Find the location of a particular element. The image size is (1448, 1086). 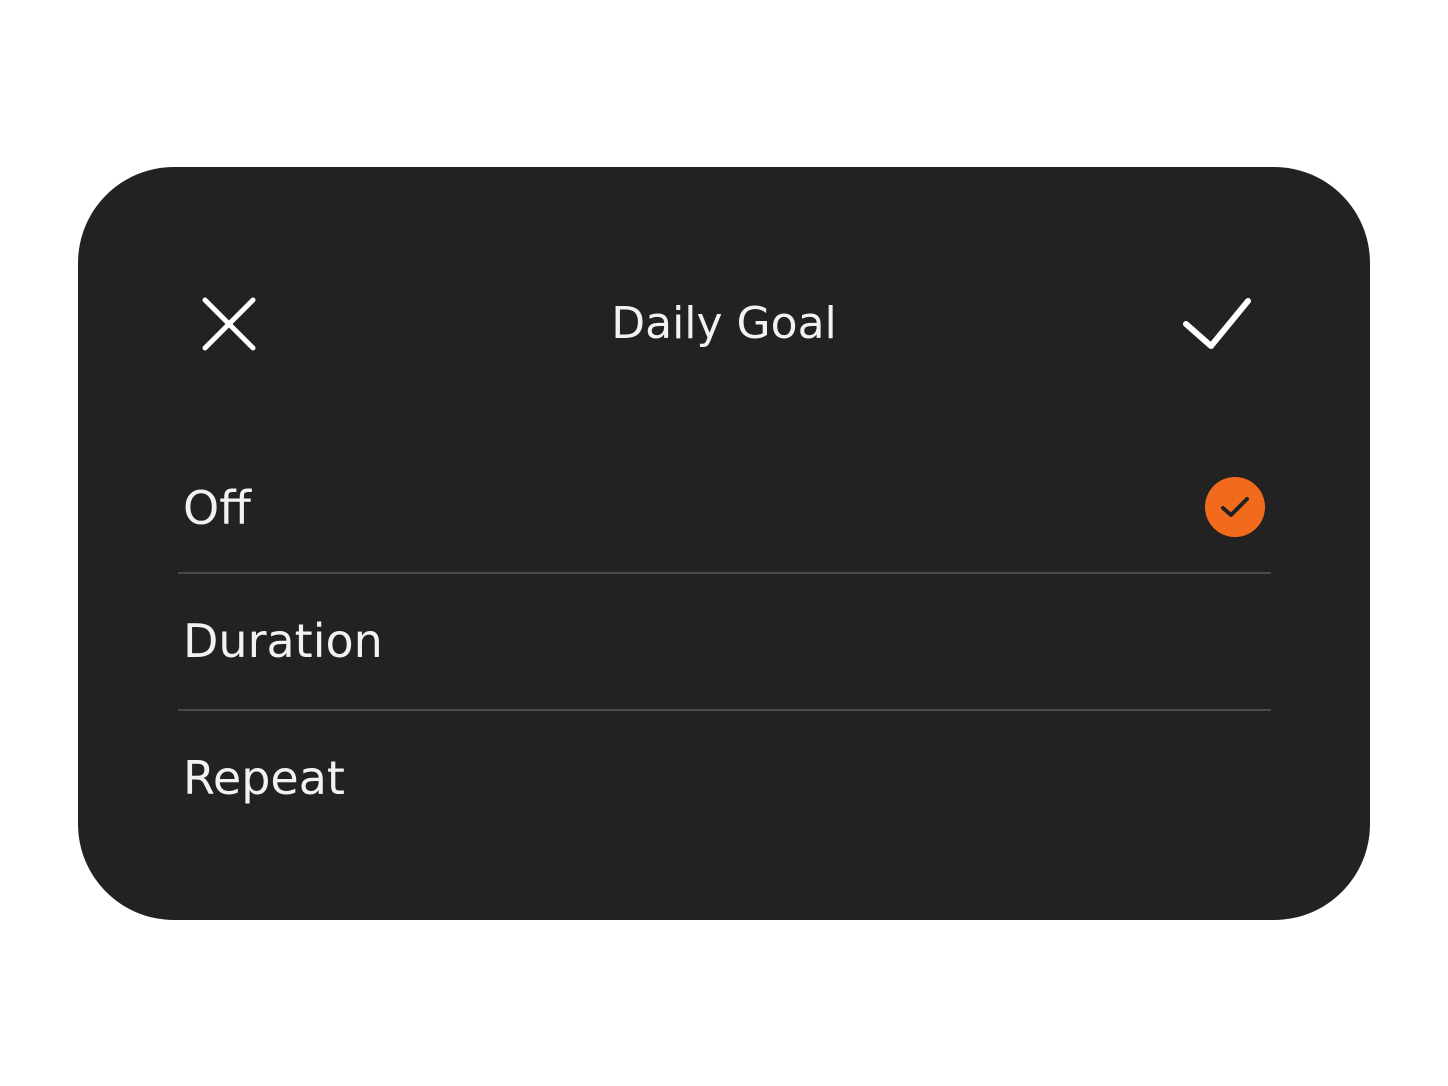

checkmark-icon is located at coordinates (1217, 323).